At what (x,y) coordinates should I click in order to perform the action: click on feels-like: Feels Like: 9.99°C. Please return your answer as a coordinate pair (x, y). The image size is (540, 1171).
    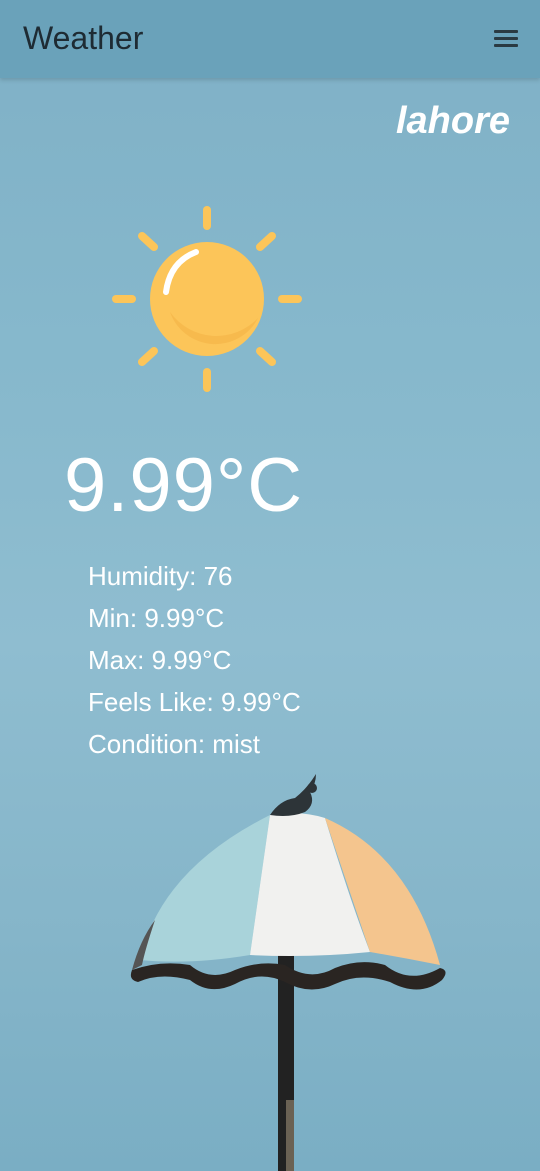
    Looking at the image, I should click on (194, 702).